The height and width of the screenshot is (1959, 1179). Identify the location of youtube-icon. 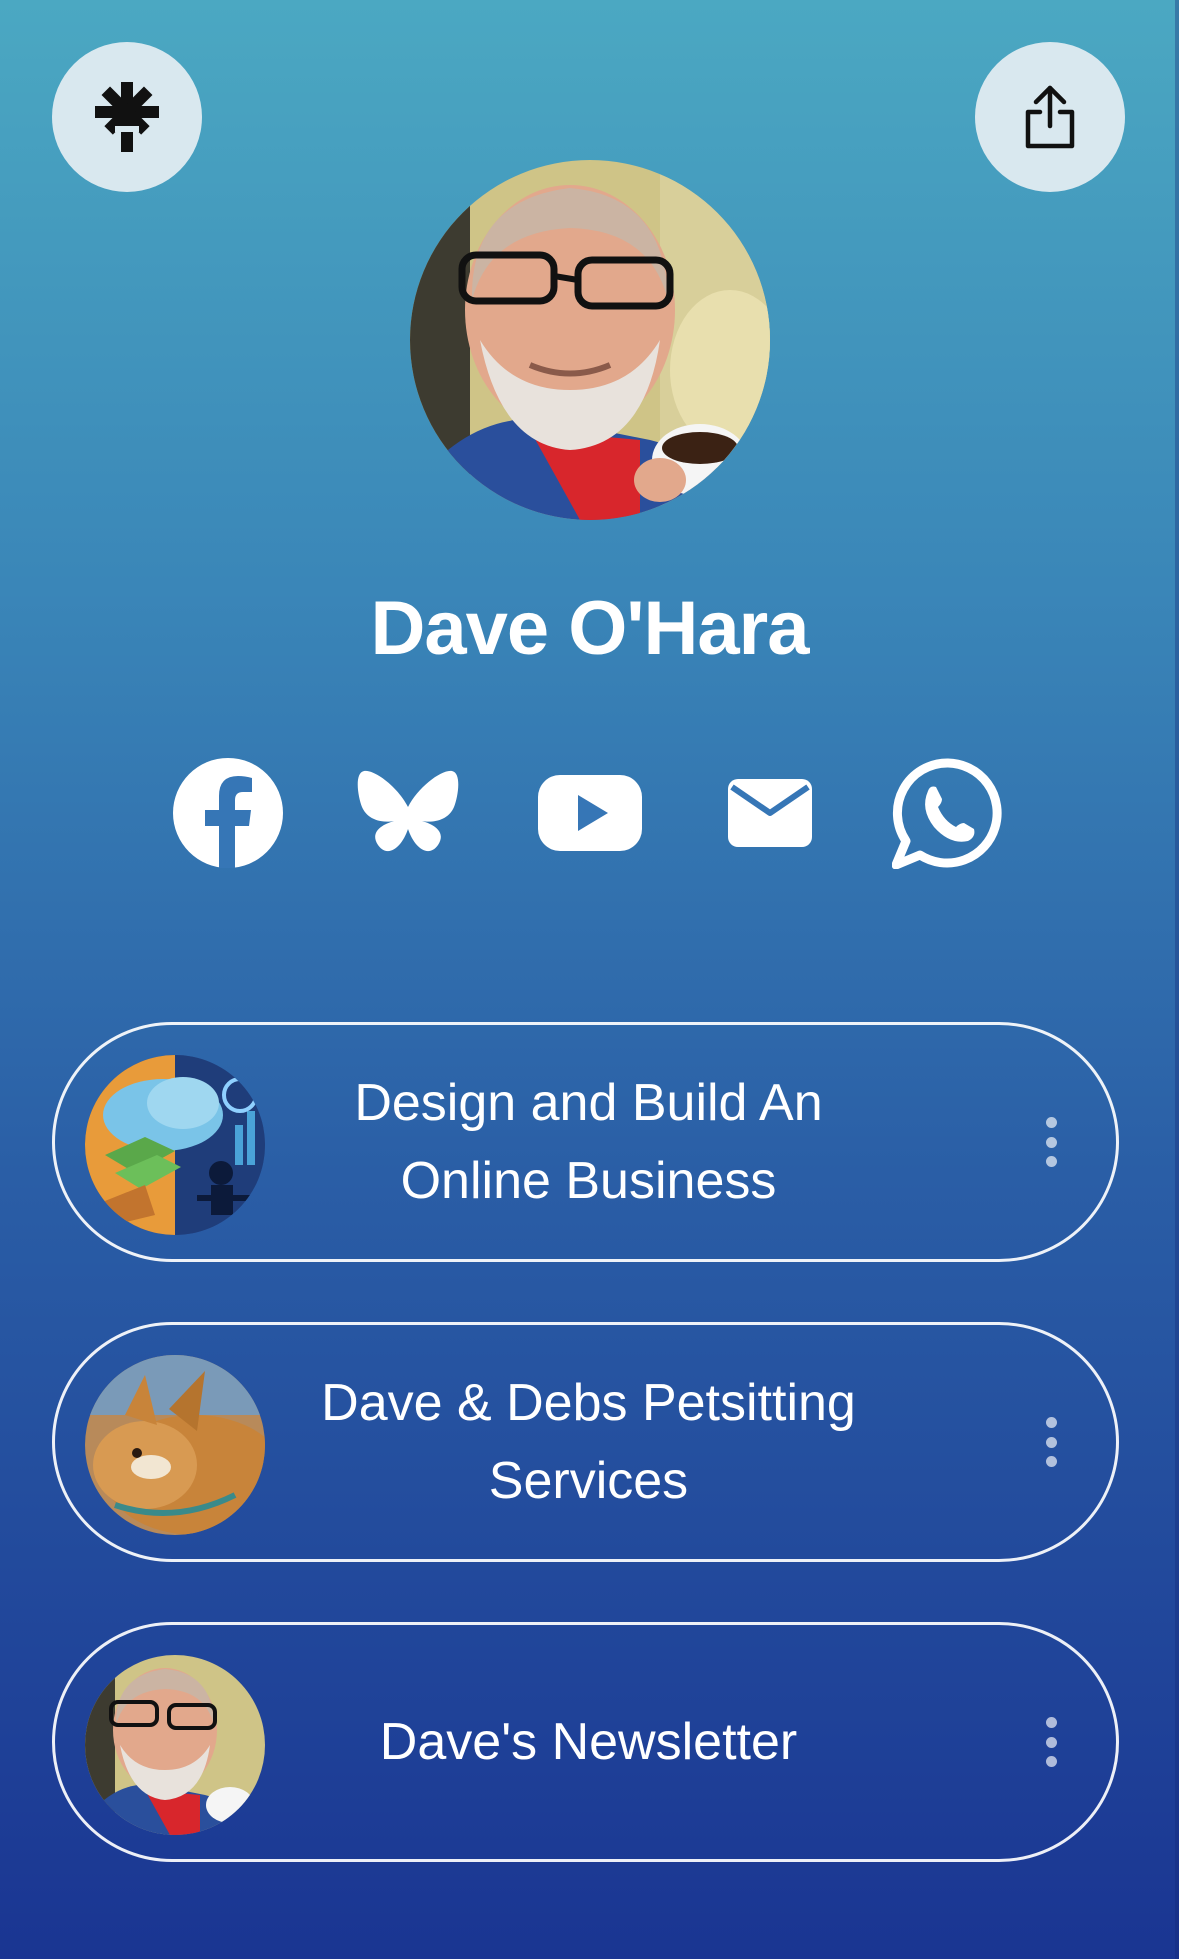
(589, 812).